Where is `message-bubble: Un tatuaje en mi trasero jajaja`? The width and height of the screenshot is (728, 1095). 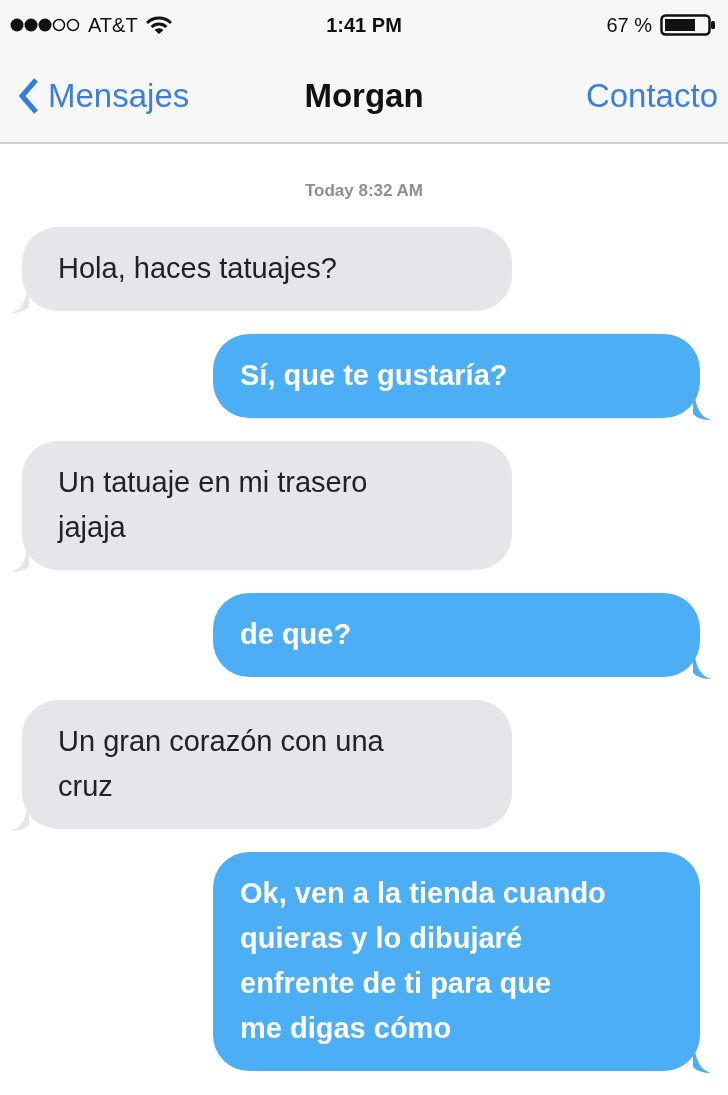 message-bubble: Un tatuaje en mi trasero jajaja is located at coordinates (267, 505).